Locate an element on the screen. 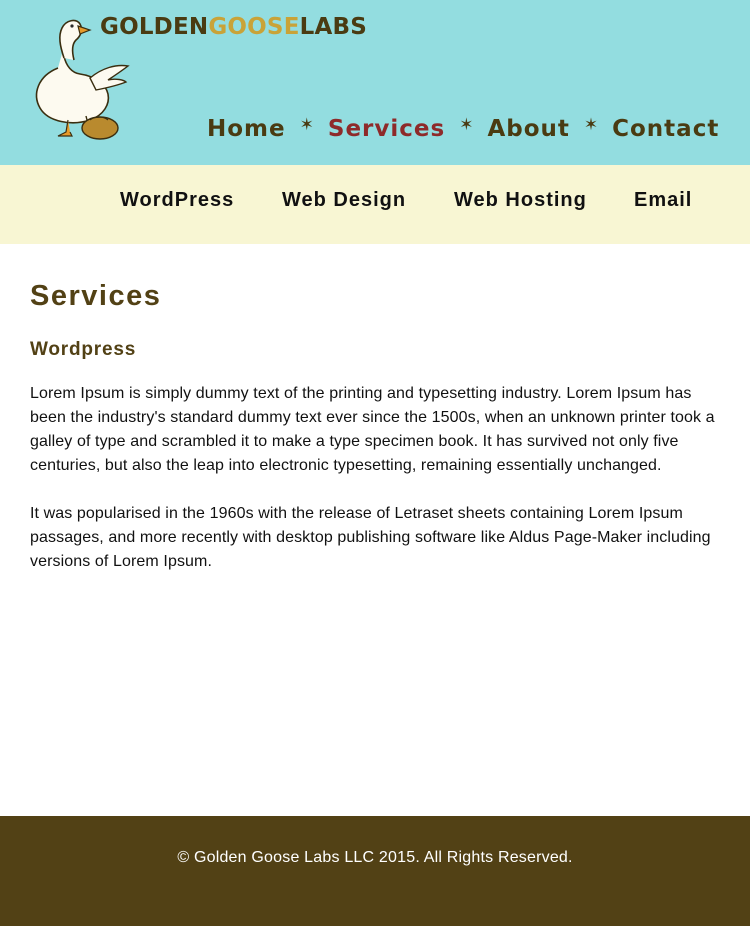 This screenshot has height=926, width=750. brand-logo-text: GOLDENGOOSELABS is located at coordinates (233, 27).